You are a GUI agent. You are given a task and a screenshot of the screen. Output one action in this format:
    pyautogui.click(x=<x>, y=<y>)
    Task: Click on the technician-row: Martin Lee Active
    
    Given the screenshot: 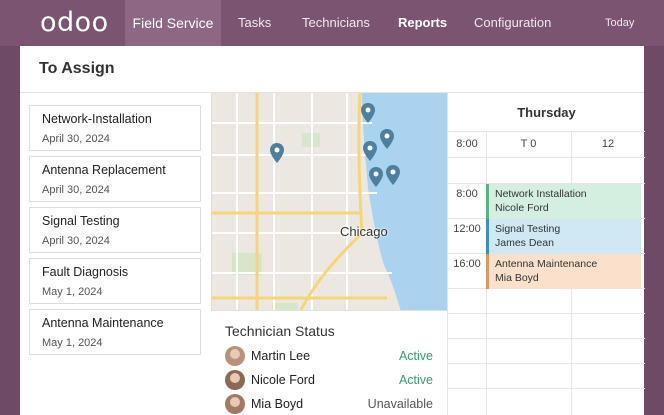 What is the action you would take?
    pyautogui.click(x=330, y=357)
    